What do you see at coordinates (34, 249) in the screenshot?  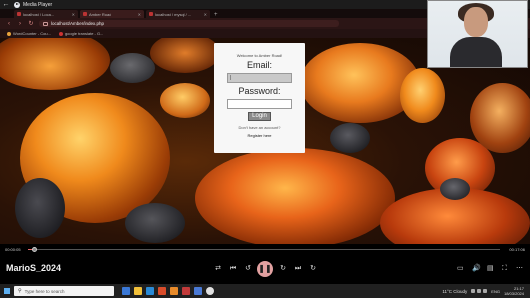 I see `seek-handle` at bounding box center [34, 249].